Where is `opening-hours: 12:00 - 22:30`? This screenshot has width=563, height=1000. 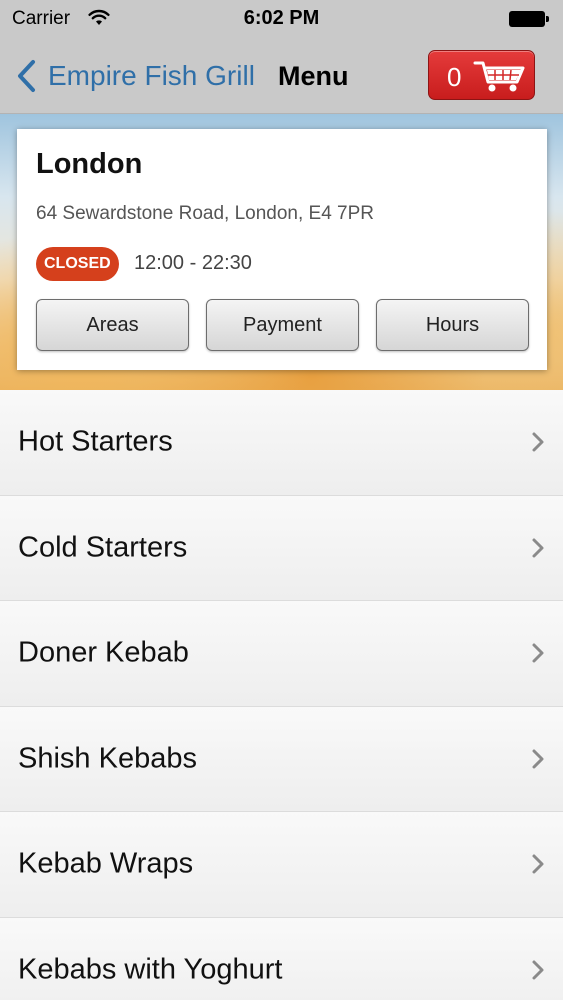
opening-hours: 12:00 - 22:30 is located at coordinates (193, 263).